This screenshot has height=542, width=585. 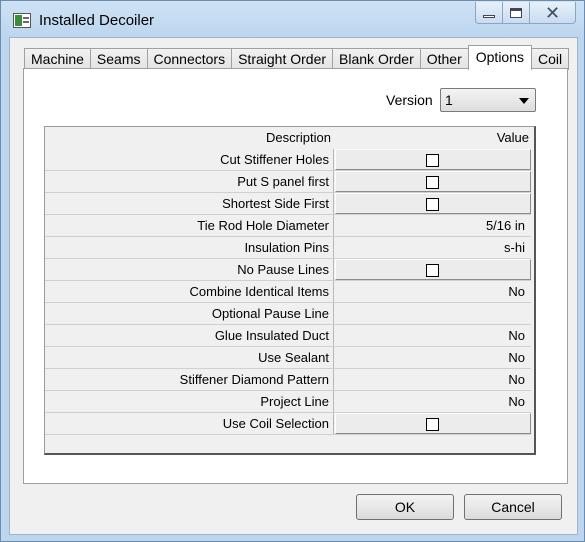 What do you see at coordinates (118, 59) in the screenshot?
I see `tab-seams: Seams` at bounding box center [118, 59].